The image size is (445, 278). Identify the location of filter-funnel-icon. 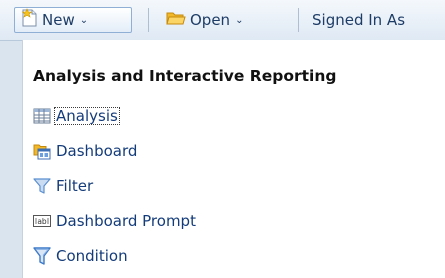
(43, 186).